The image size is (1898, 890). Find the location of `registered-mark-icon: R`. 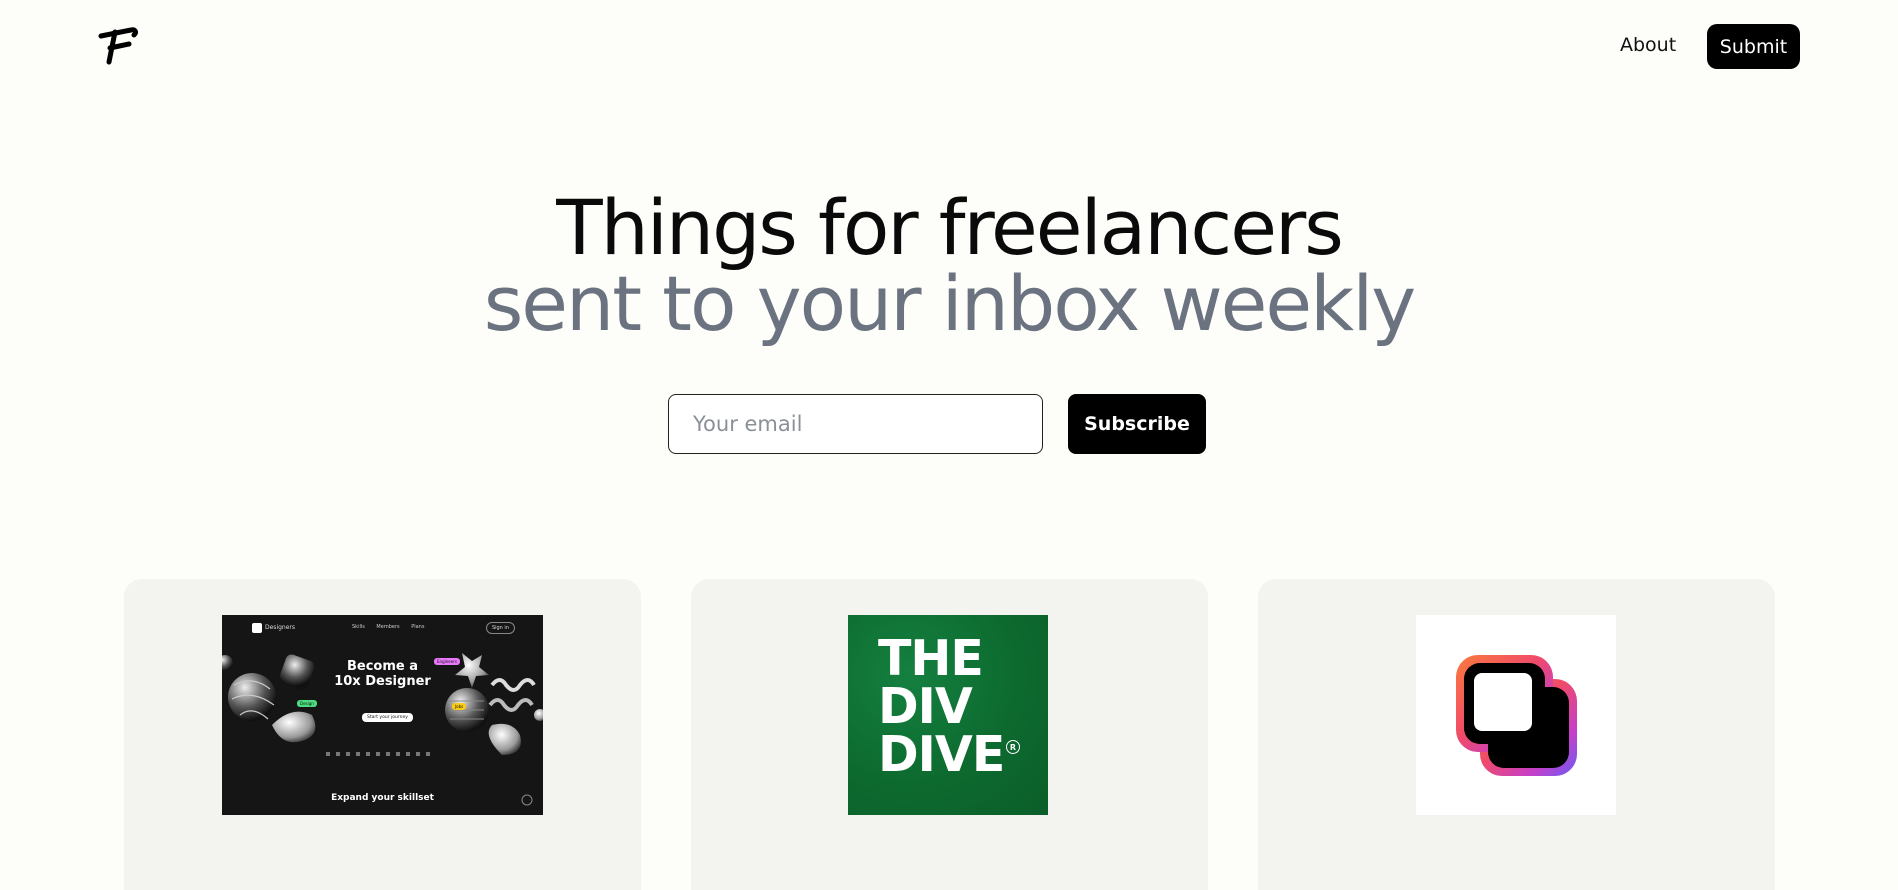

registered-mark-icon: R is located at coordinates (1013, 747).